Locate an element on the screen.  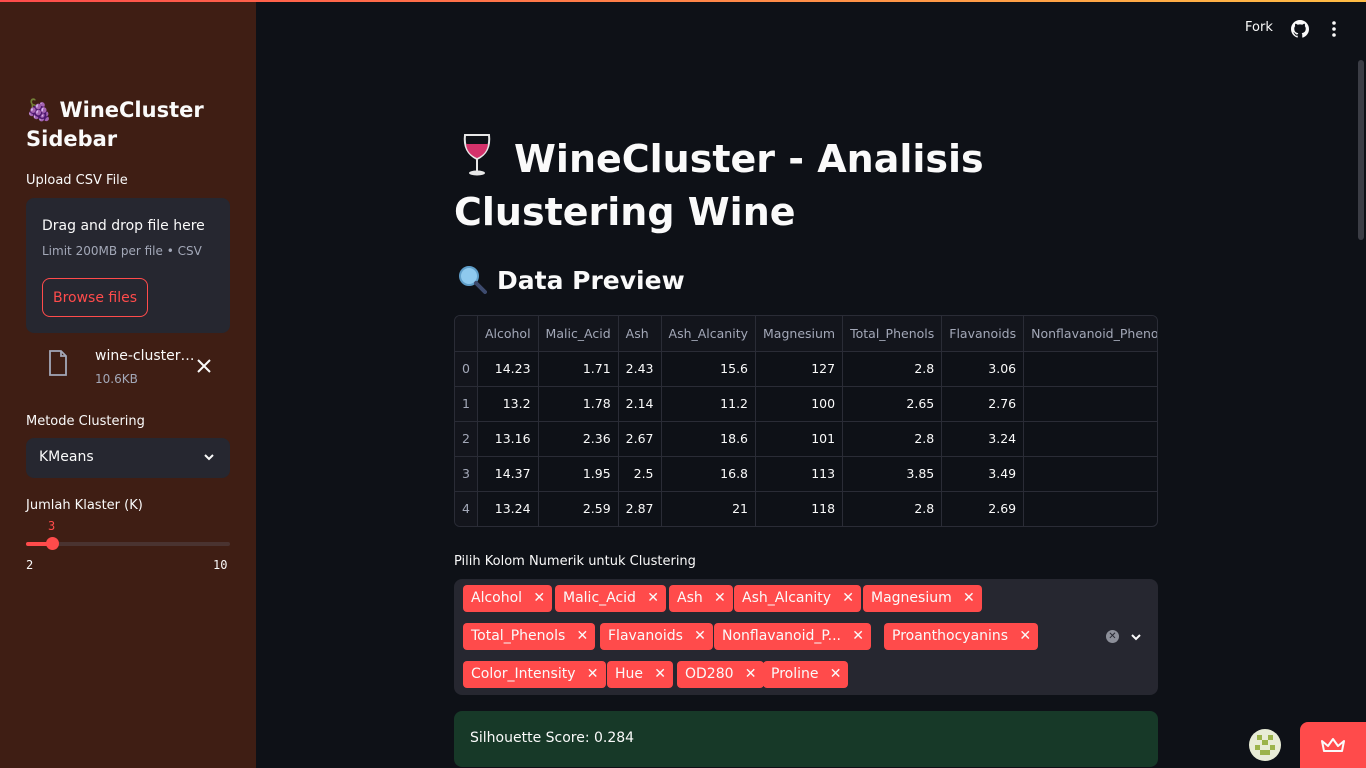
column-header: Ash is located at coordinates (640, 334).